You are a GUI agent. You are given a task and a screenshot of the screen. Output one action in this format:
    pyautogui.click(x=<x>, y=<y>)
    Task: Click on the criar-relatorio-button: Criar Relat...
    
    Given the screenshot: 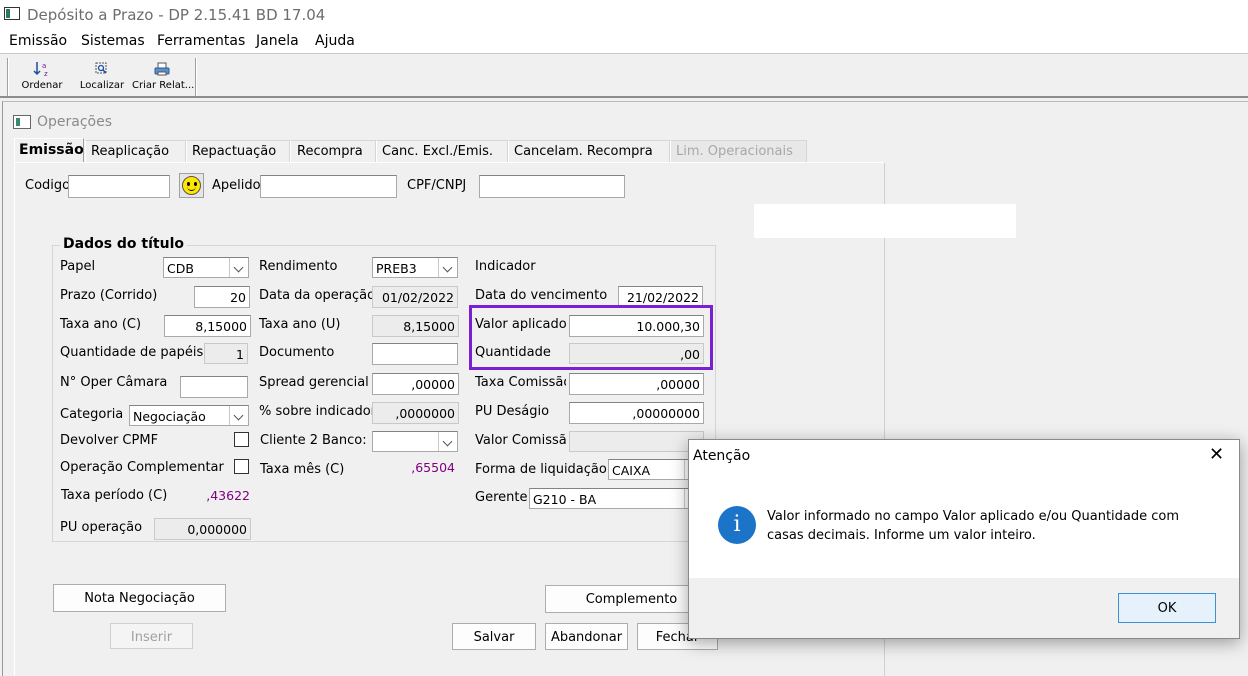 What is the action you would take?
    pyautogui.click(x=163, y=77)
    